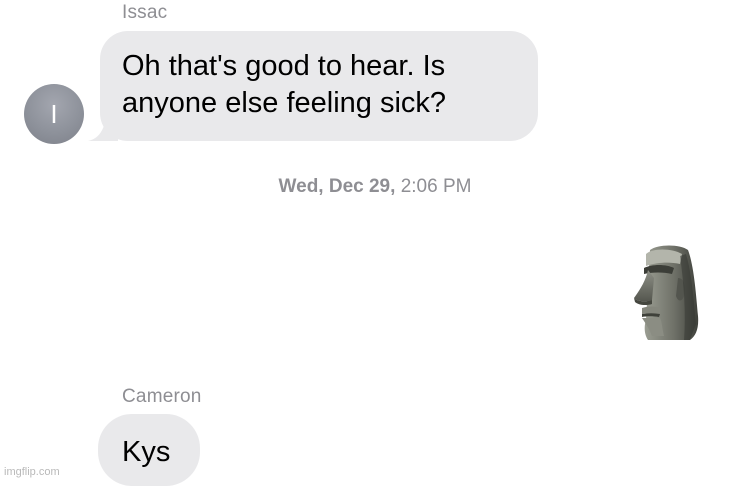 This screenshot has width=750, height=486. What do you see at coordinates (146, 452) in the screenshot?
I see `message-text: Kys` at bounding box center [146, 452].